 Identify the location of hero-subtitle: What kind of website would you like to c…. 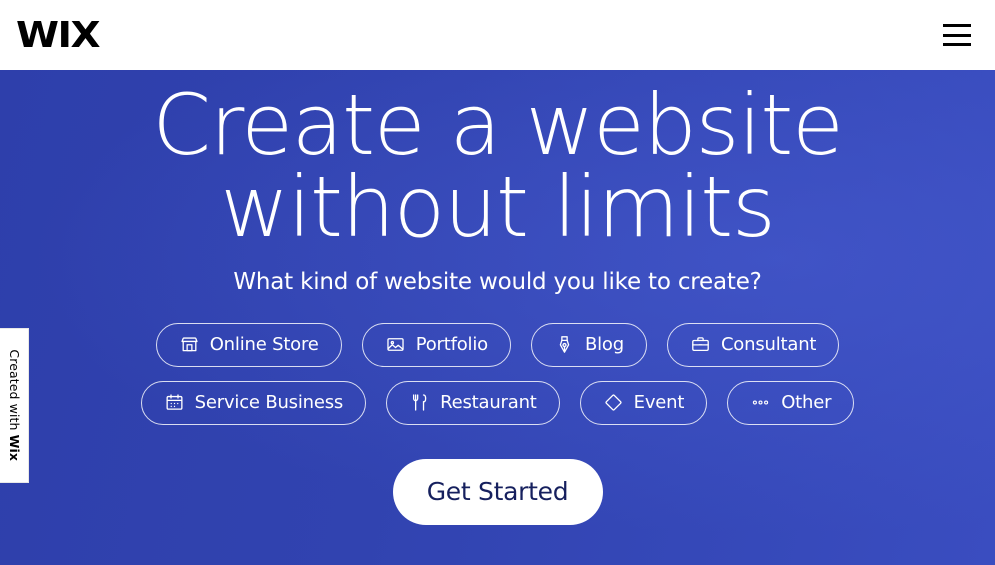
(497, 281).